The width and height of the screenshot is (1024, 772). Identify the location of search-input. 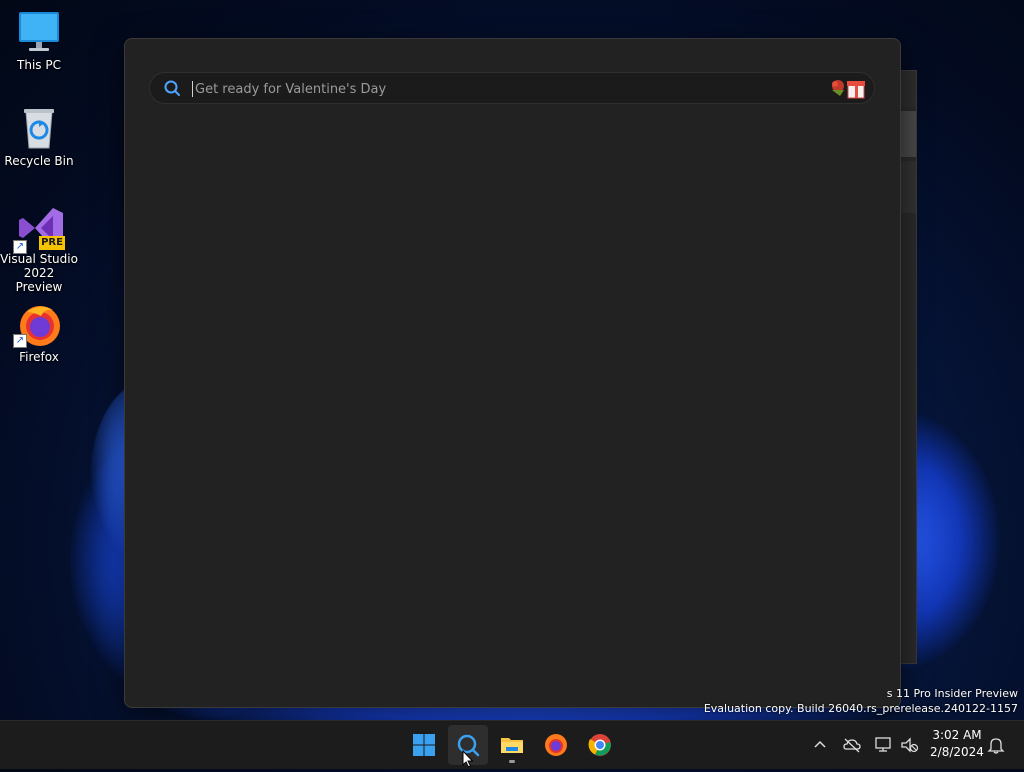
(495, 89).